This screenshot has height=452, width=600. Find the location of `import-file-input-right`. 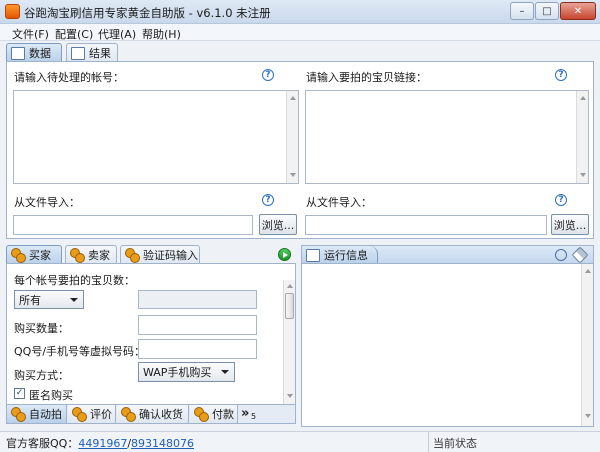

import-file-input-right is located at coordinates (426, 225).